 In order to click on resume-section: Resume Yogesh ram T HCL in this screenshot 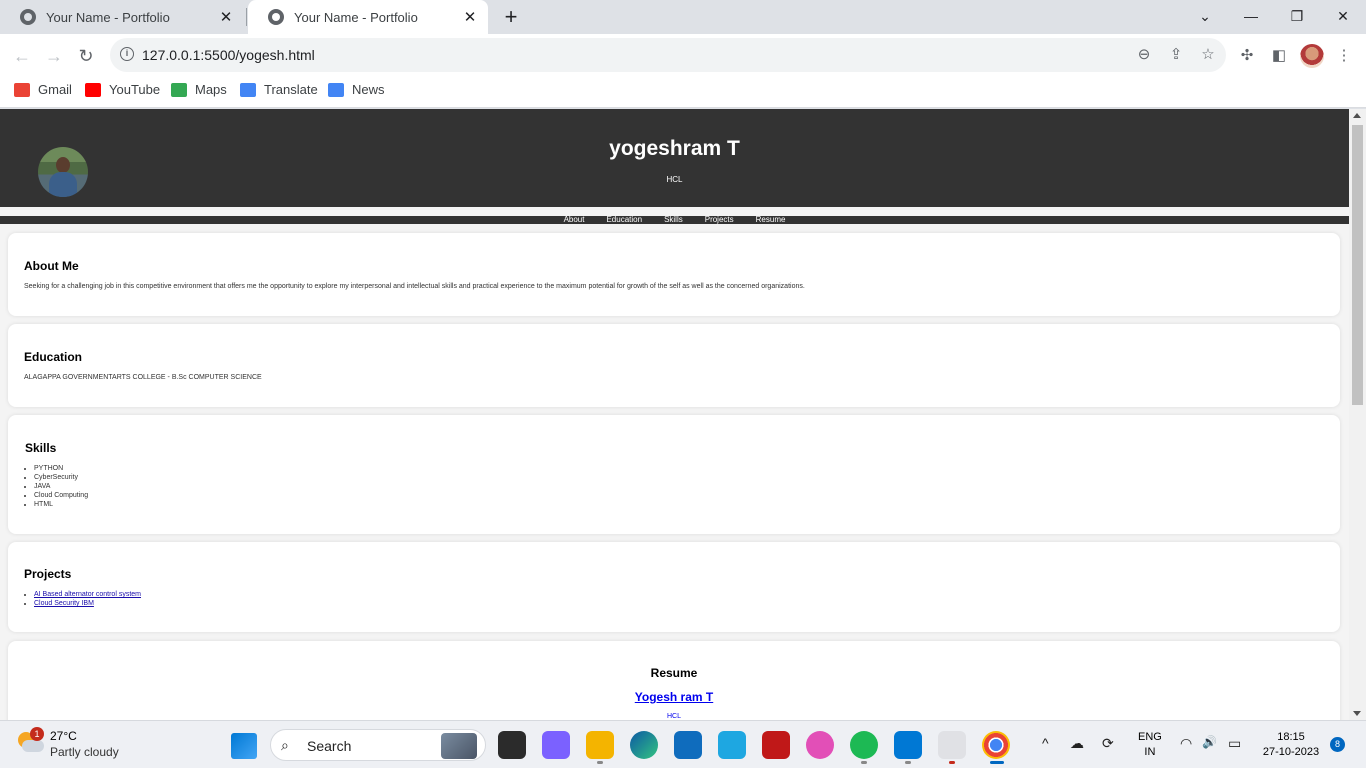, I will do `click(674, 680)`.